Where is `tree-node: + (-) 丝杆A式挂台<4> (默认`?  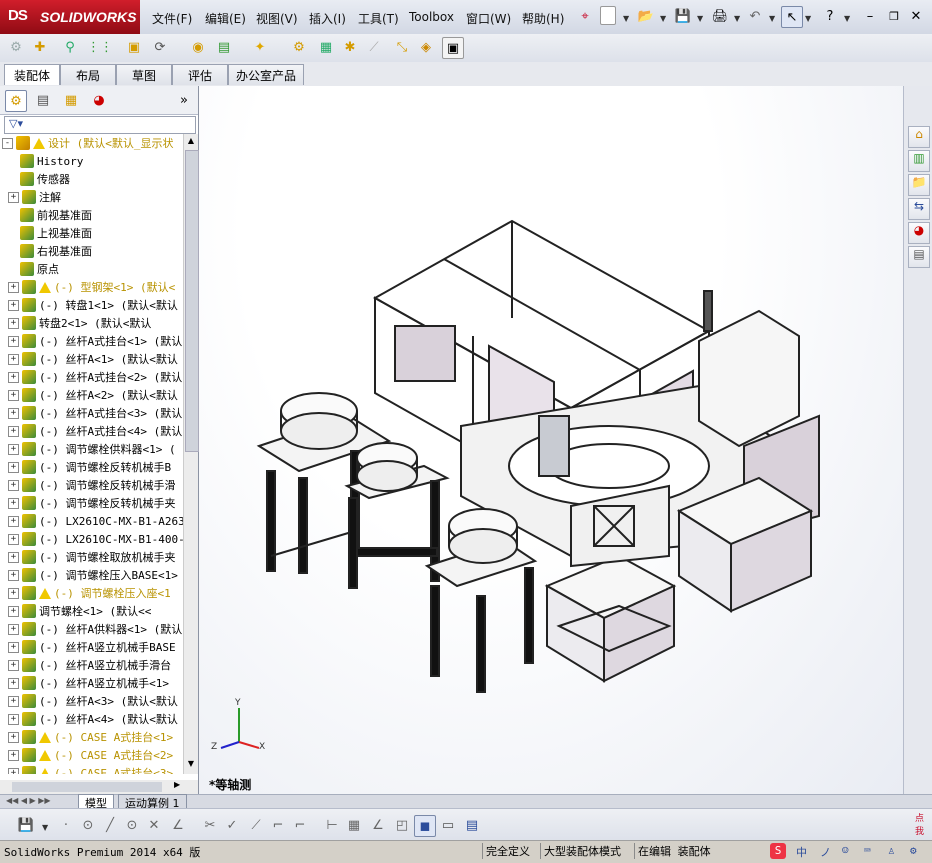
tree-node: + (-) 丝杆A式挂台<4> (默认 is located at coordinates (91, 431).